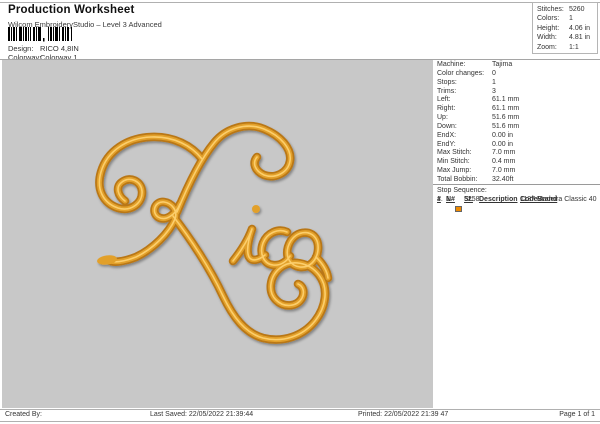 Image resolution: width=600 pixels, height=424 pixels. Describe the element at coordinates (462, 190) in the screenshot. I see `stop-sequence-title: Stop Sequence:` at that location.